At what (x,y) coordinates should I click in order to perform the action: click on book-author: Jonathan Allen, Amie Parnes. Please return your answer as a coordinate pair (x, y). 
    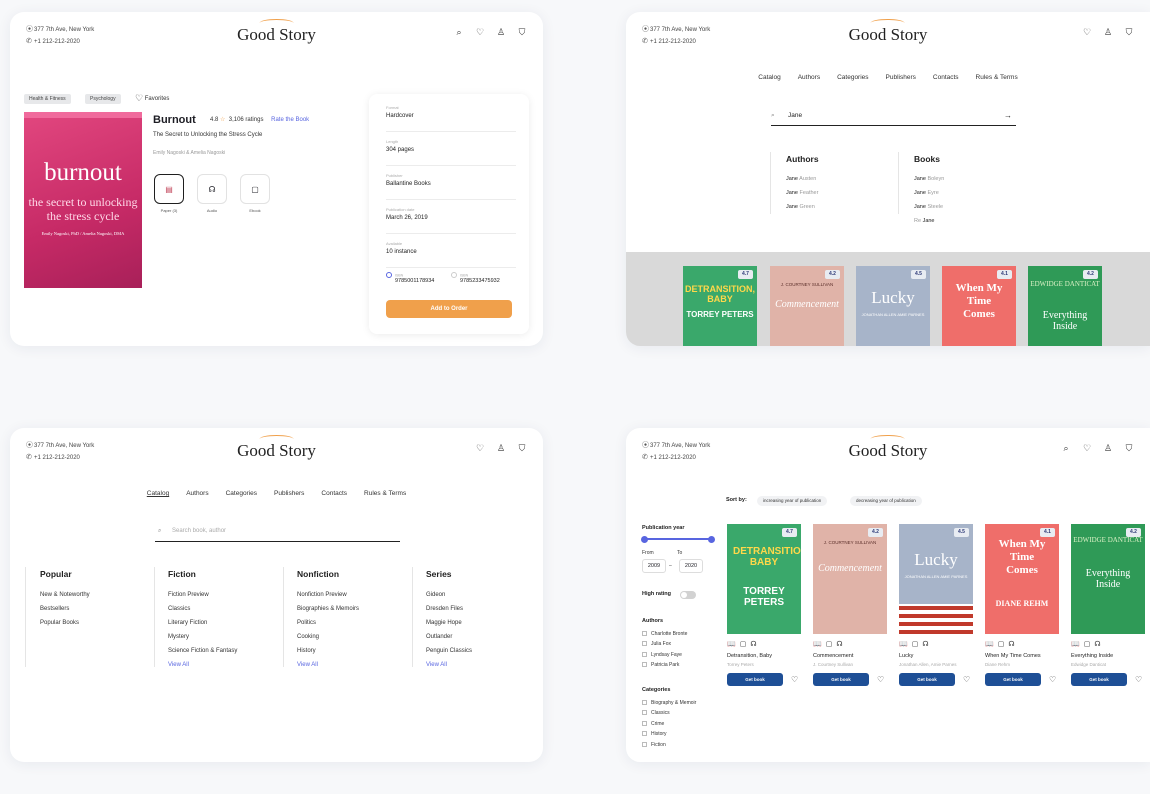
    Looking at the image, I should click on (938, 664).